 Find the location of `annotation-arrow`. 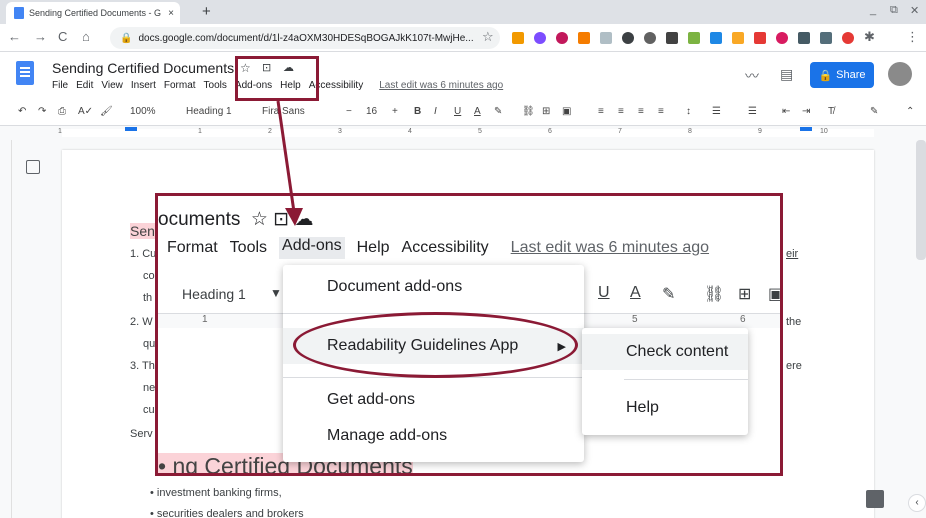

annotation-arrow is located at coordinates (289, 163).